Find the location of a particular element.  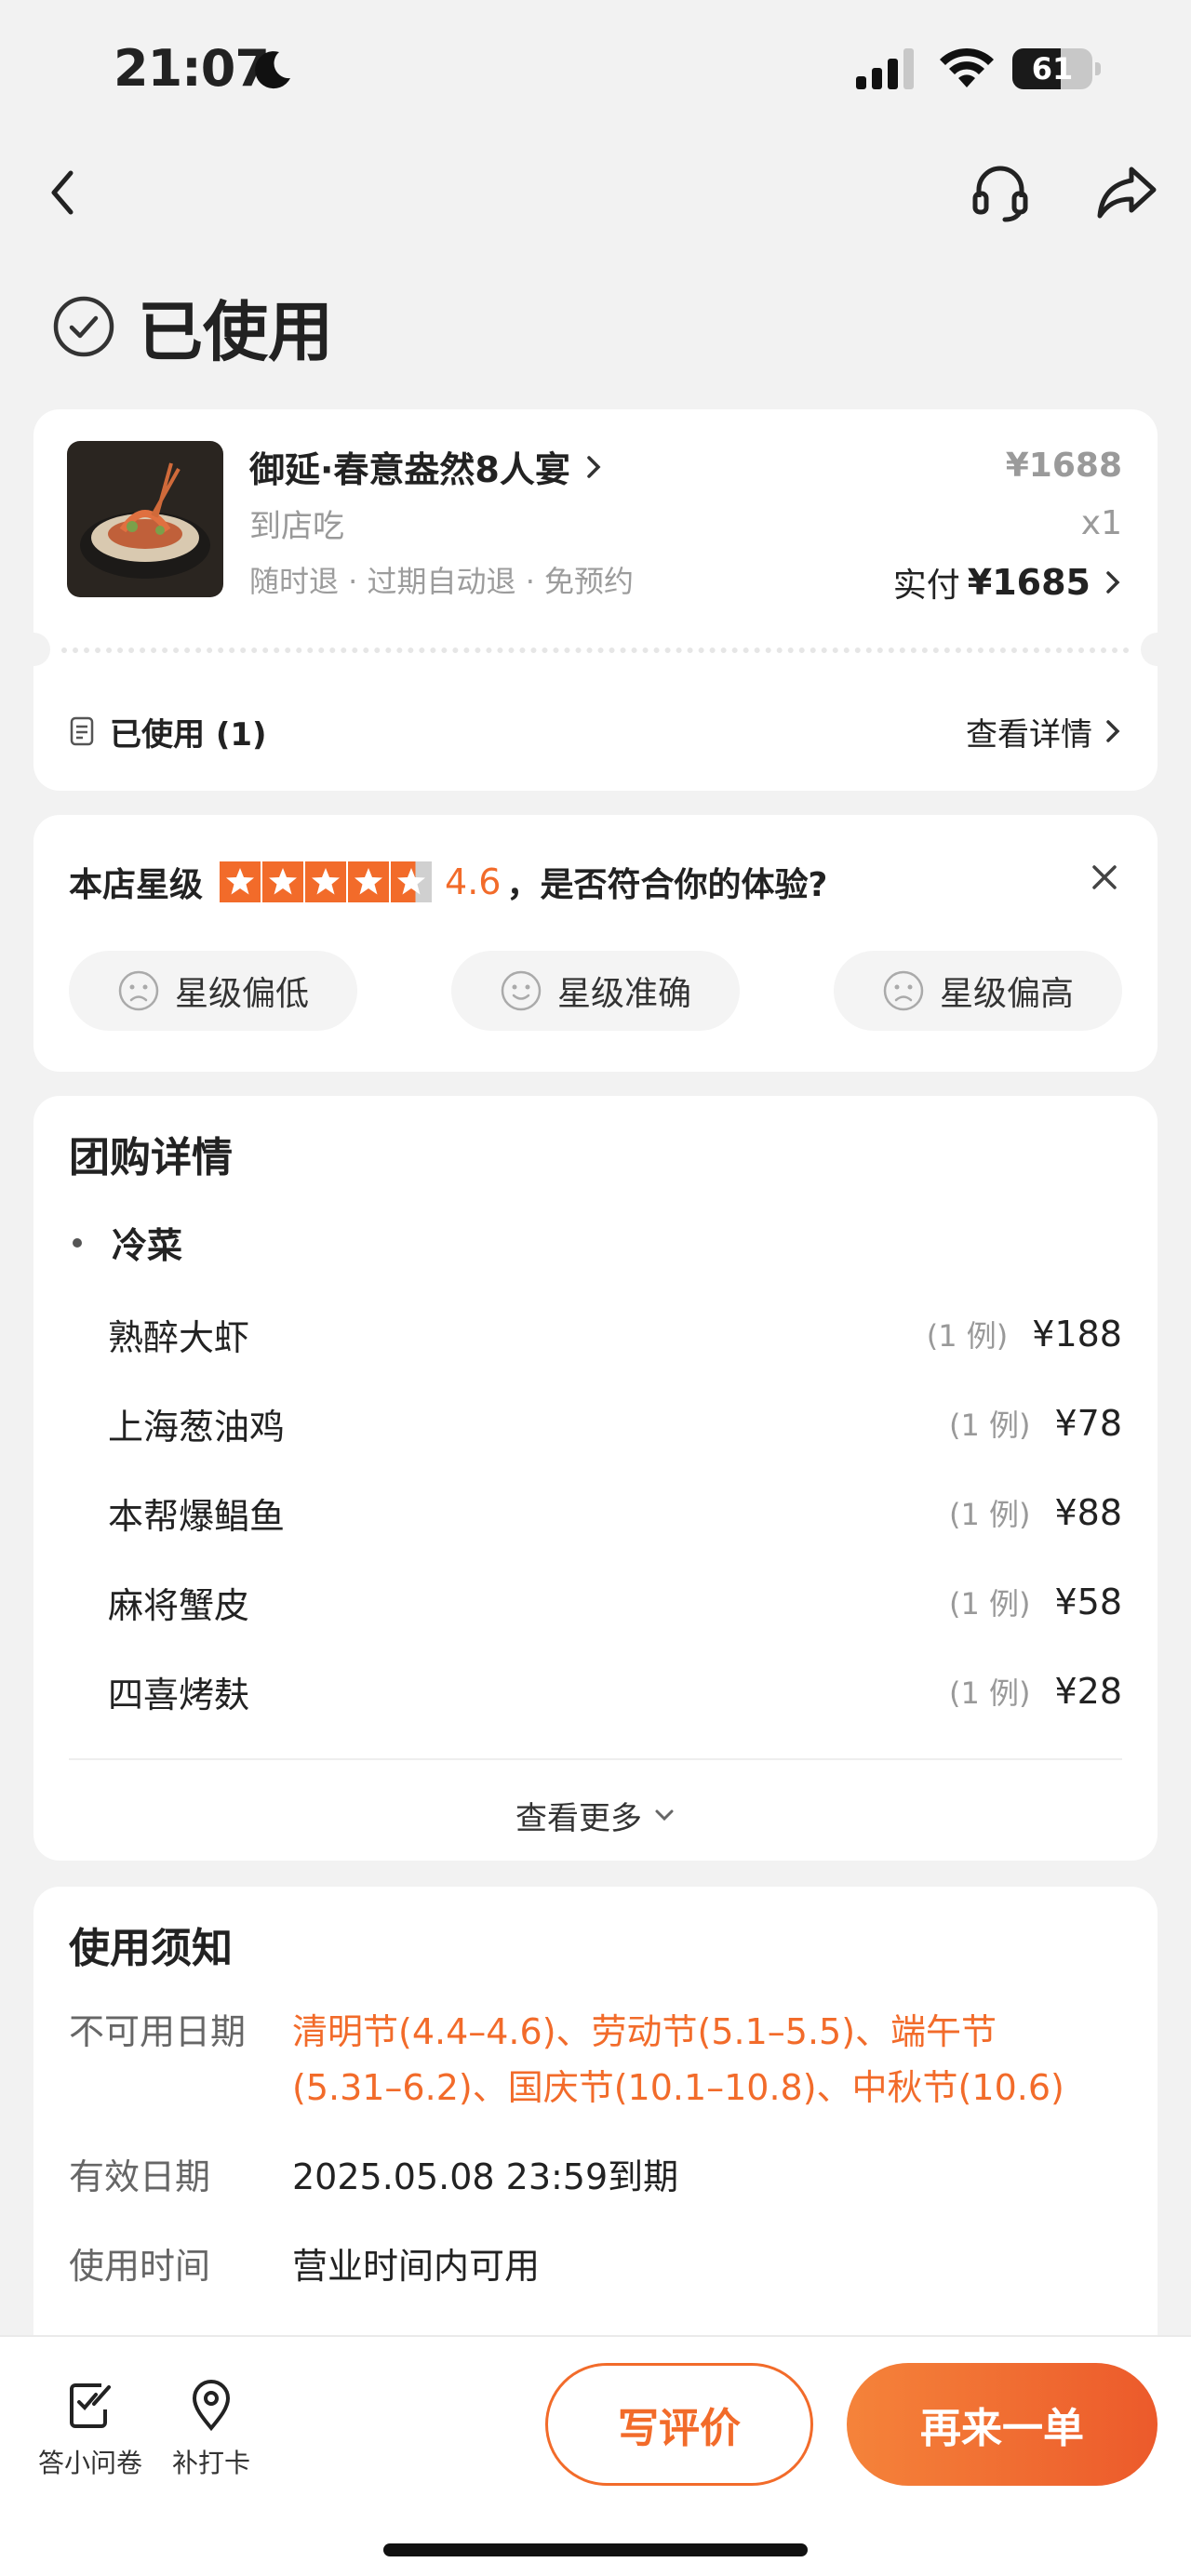

deal-thumbnail is located at coordinates (145, 519).